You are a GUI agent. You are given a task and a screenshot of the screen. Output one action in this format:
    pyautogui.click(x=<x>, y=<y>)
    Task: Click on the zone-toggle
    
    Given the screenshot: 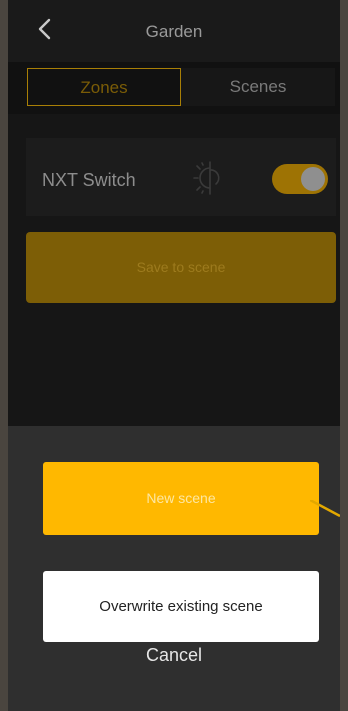 What is the action you would take?
    pyautogui.click(x=300, y=179)
    